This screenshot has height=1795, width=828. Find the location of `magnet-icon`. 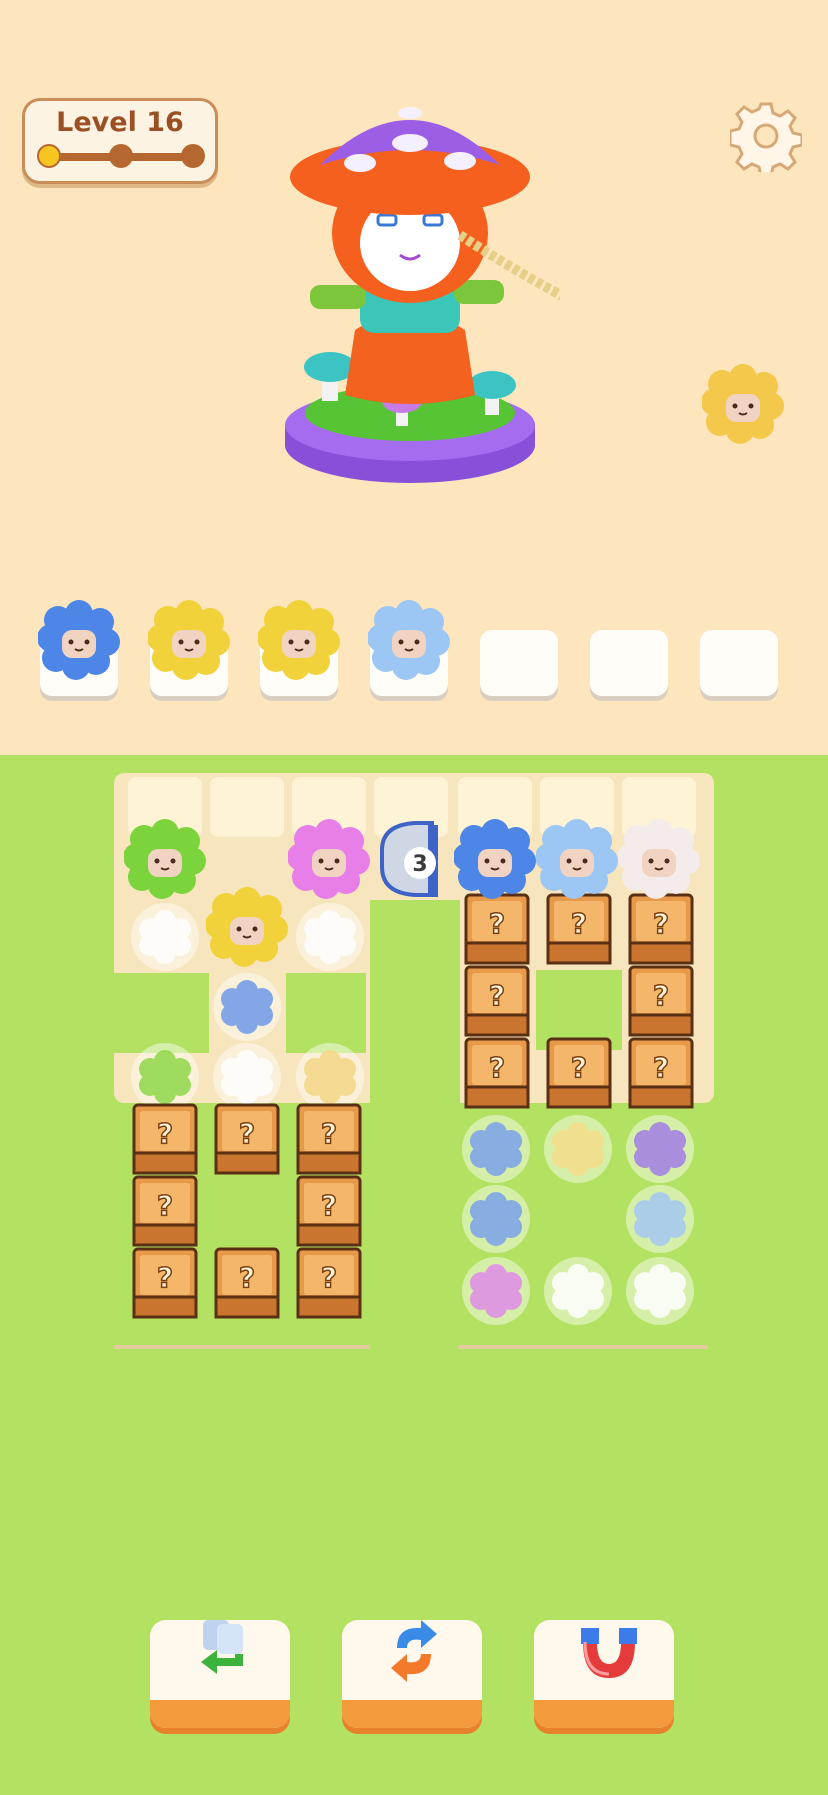

magnet-icon is located at coordinates (609, 1653).